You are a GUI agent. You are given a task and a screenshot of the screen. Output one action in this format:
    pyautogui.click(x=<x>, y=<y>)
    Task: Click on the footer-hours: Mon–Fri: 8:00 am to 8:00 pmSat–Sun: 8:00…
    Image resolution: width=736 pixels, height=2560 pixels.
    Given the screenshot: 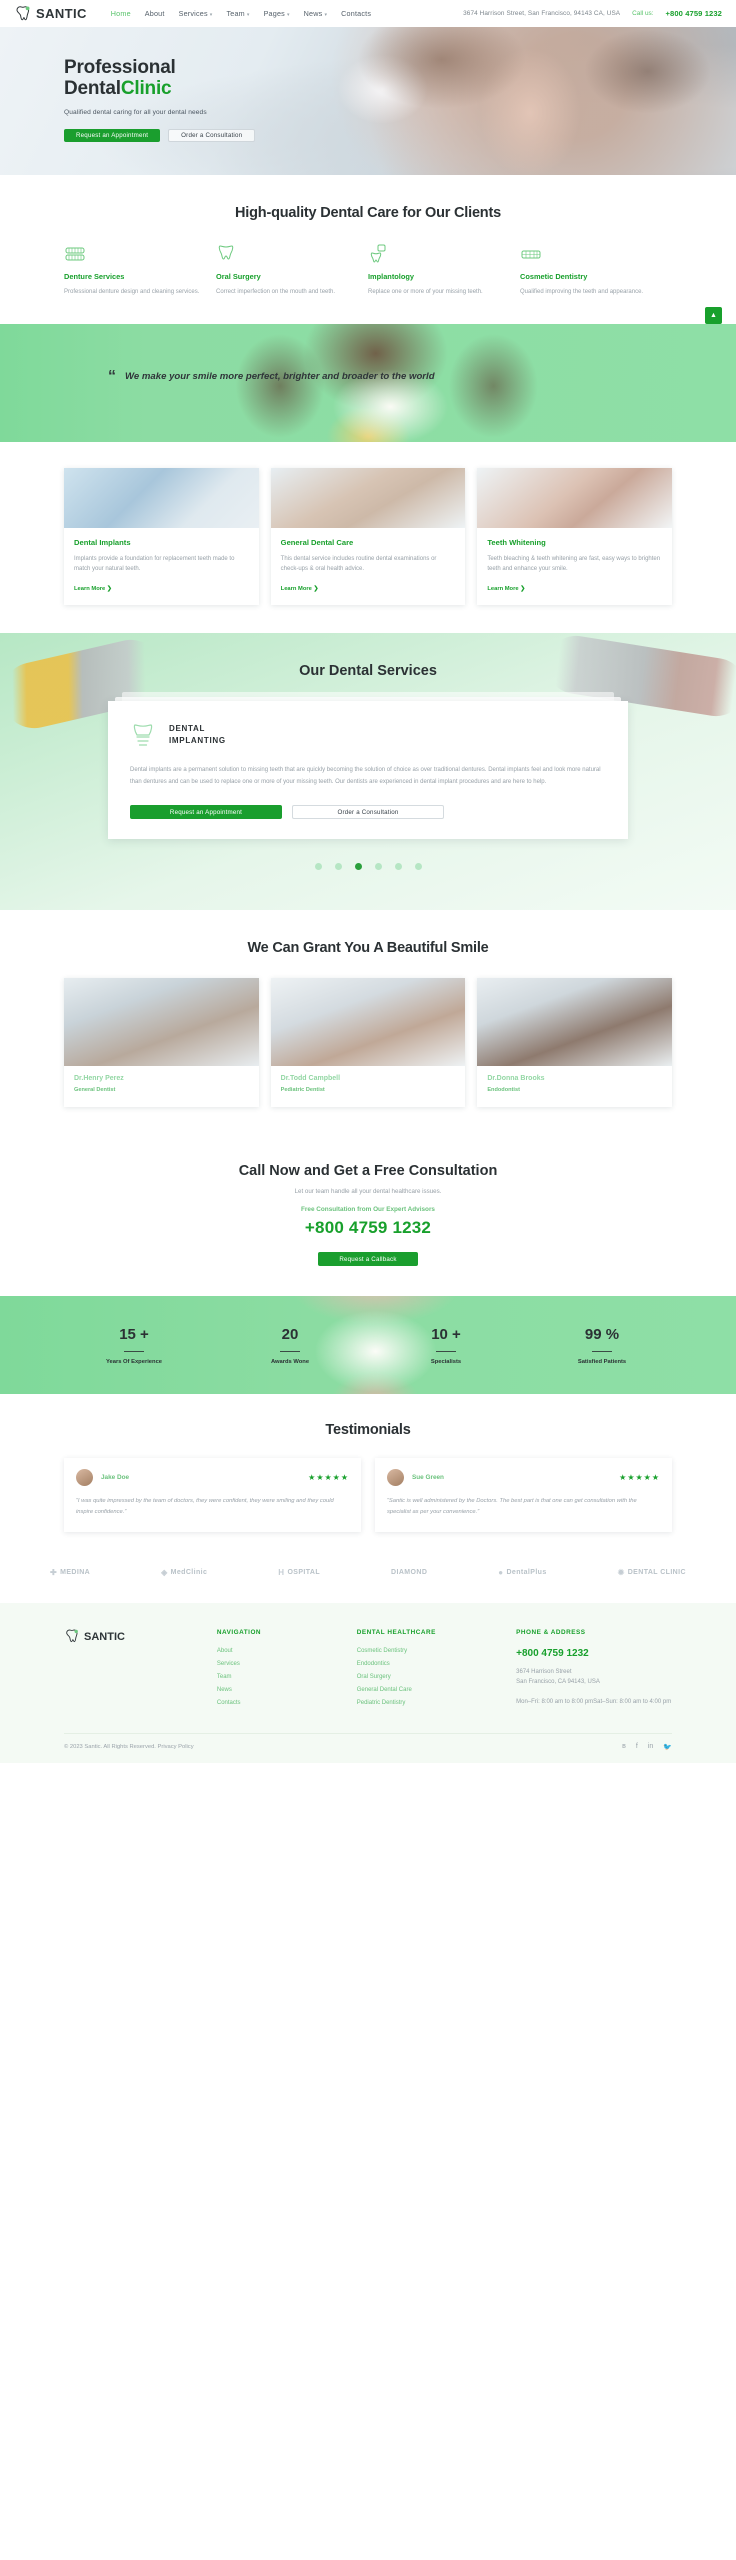 What is the action you would take?
    pyautogui.click(x=594, y=1701)
    